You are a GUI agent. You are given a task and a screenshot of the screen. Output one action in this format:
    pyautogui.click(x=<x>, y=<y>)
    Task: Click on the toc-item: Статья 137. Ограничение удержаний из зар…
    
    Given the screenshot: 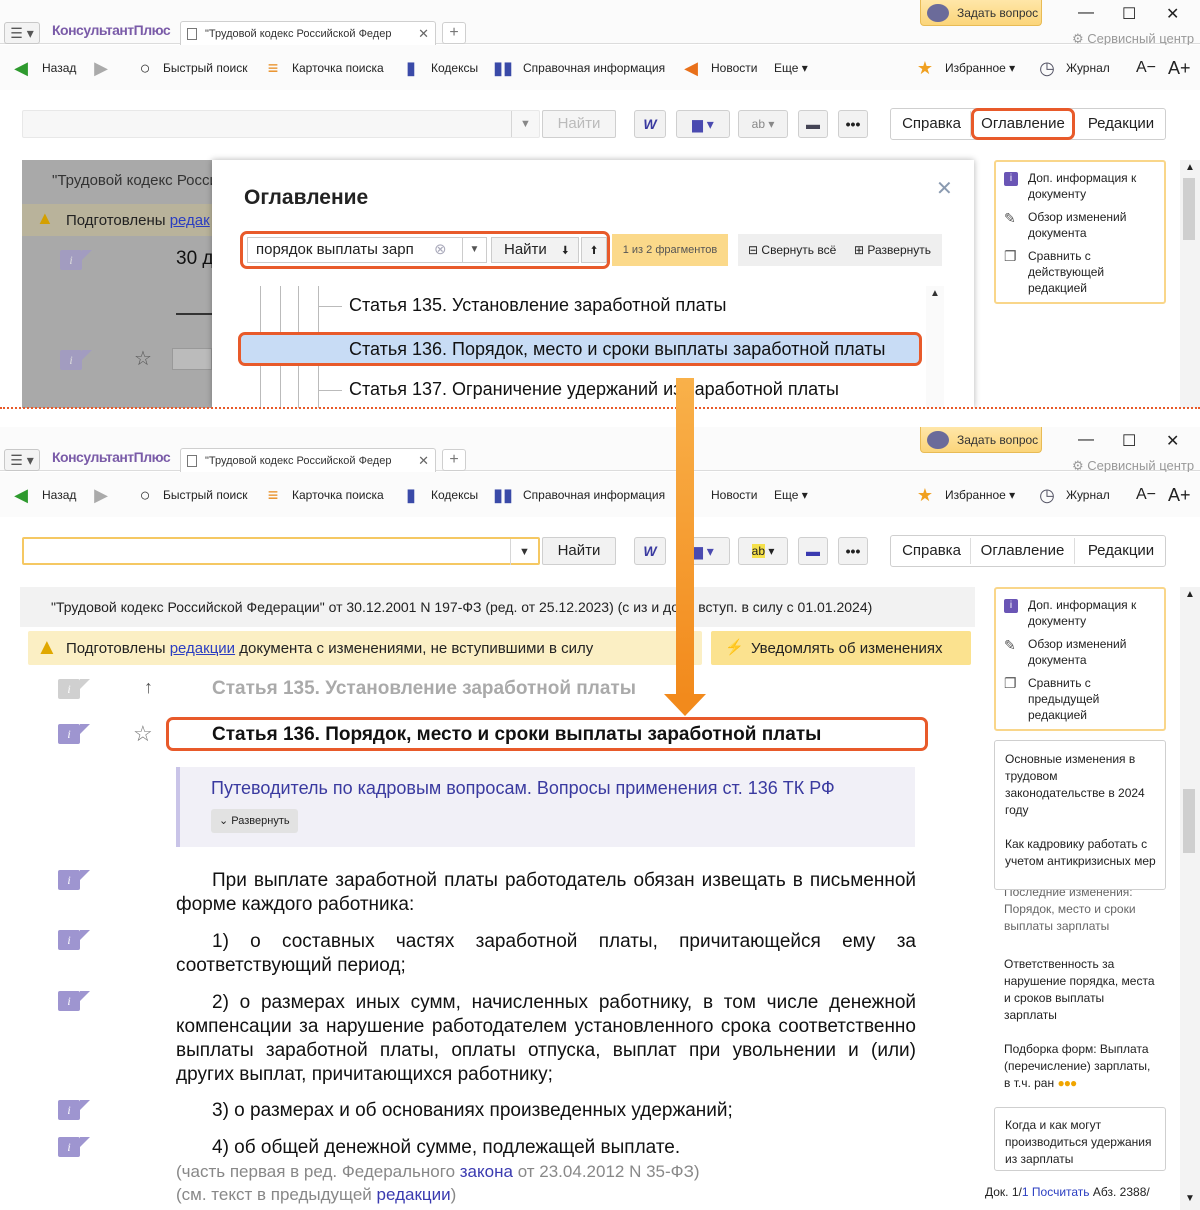 What is the action you would take?
    pyautogui.click(x=594, y=389)
    